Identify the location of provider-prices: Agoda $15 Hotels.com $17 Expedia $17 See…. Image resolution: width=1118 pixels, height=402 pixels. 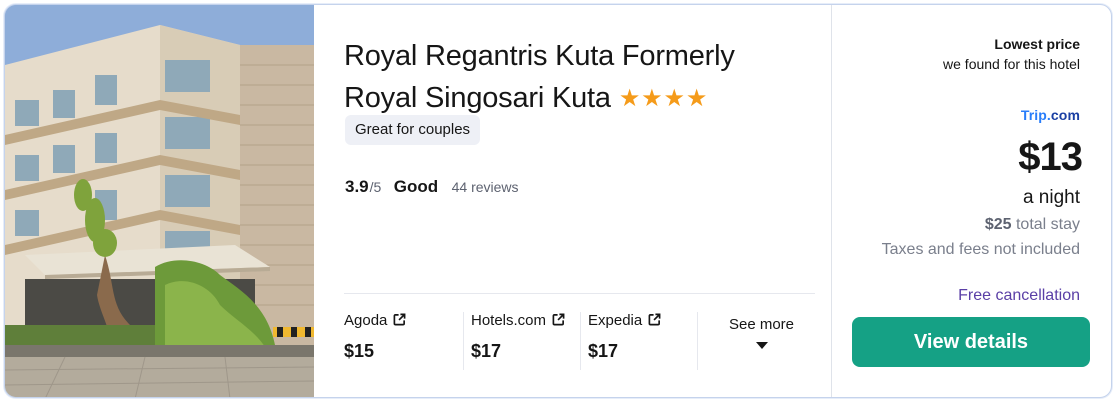
(579, 341).